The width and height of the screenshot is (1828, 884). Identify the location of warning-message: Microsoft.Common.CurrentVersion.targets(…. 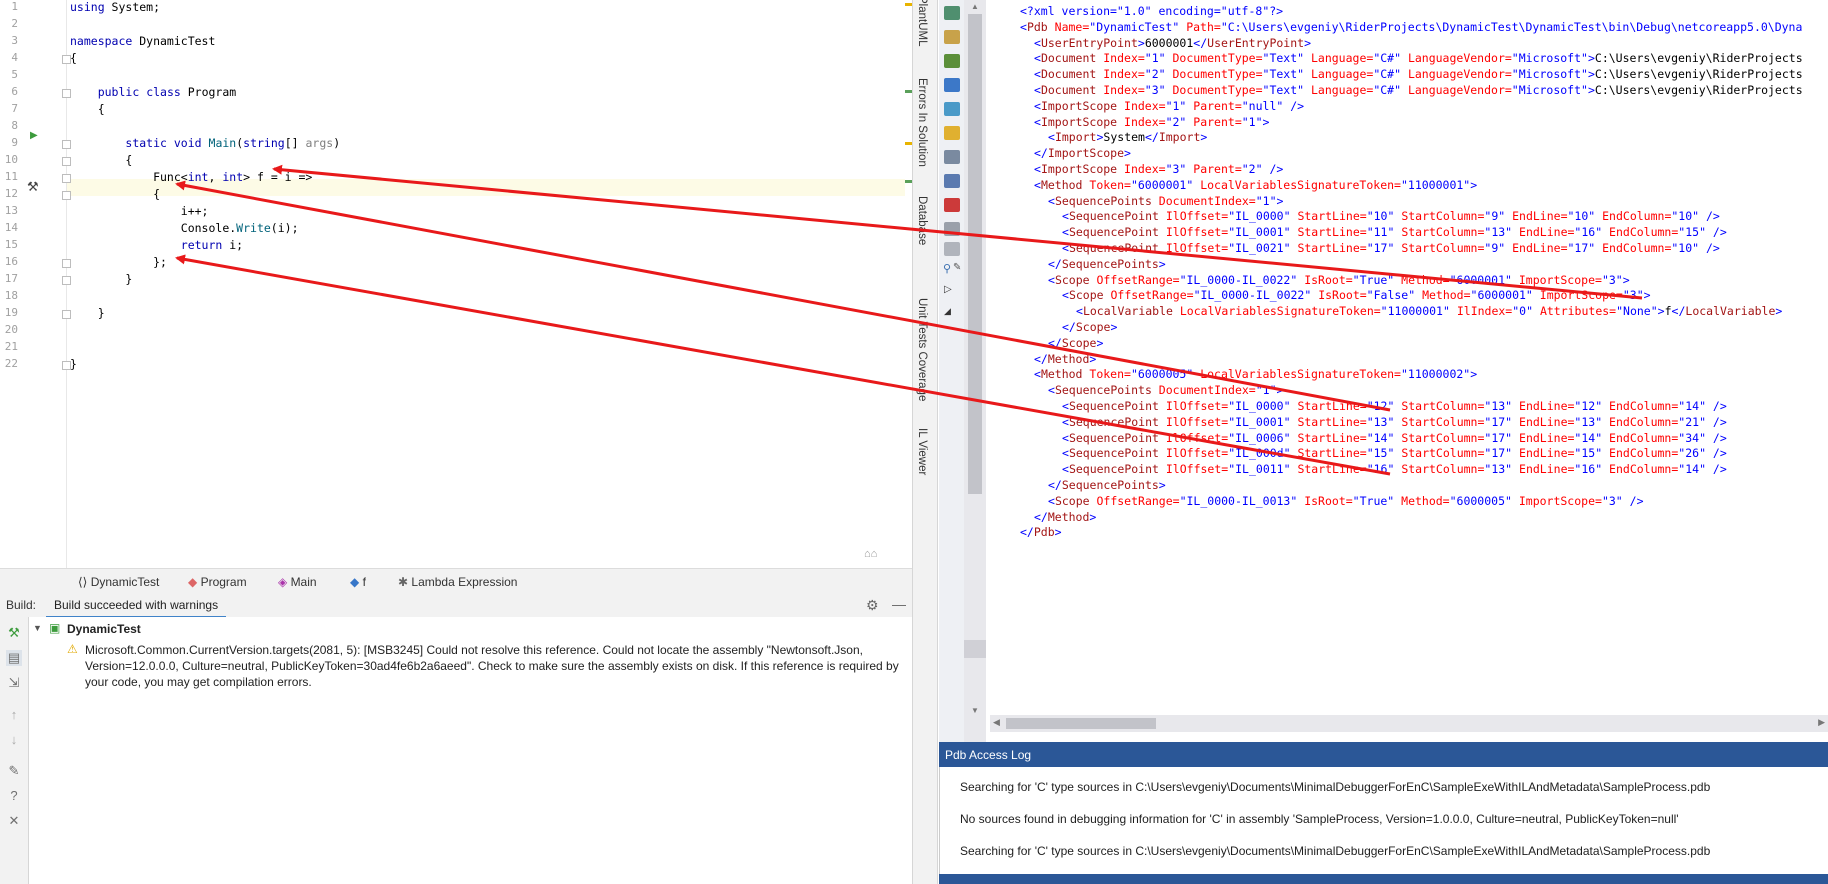
(492, 666).